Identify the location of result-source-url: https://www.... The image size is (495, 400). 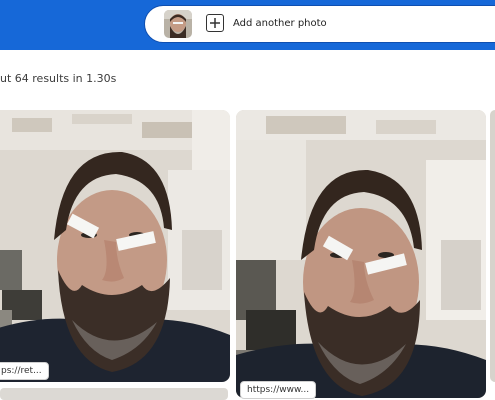
(278, 390).